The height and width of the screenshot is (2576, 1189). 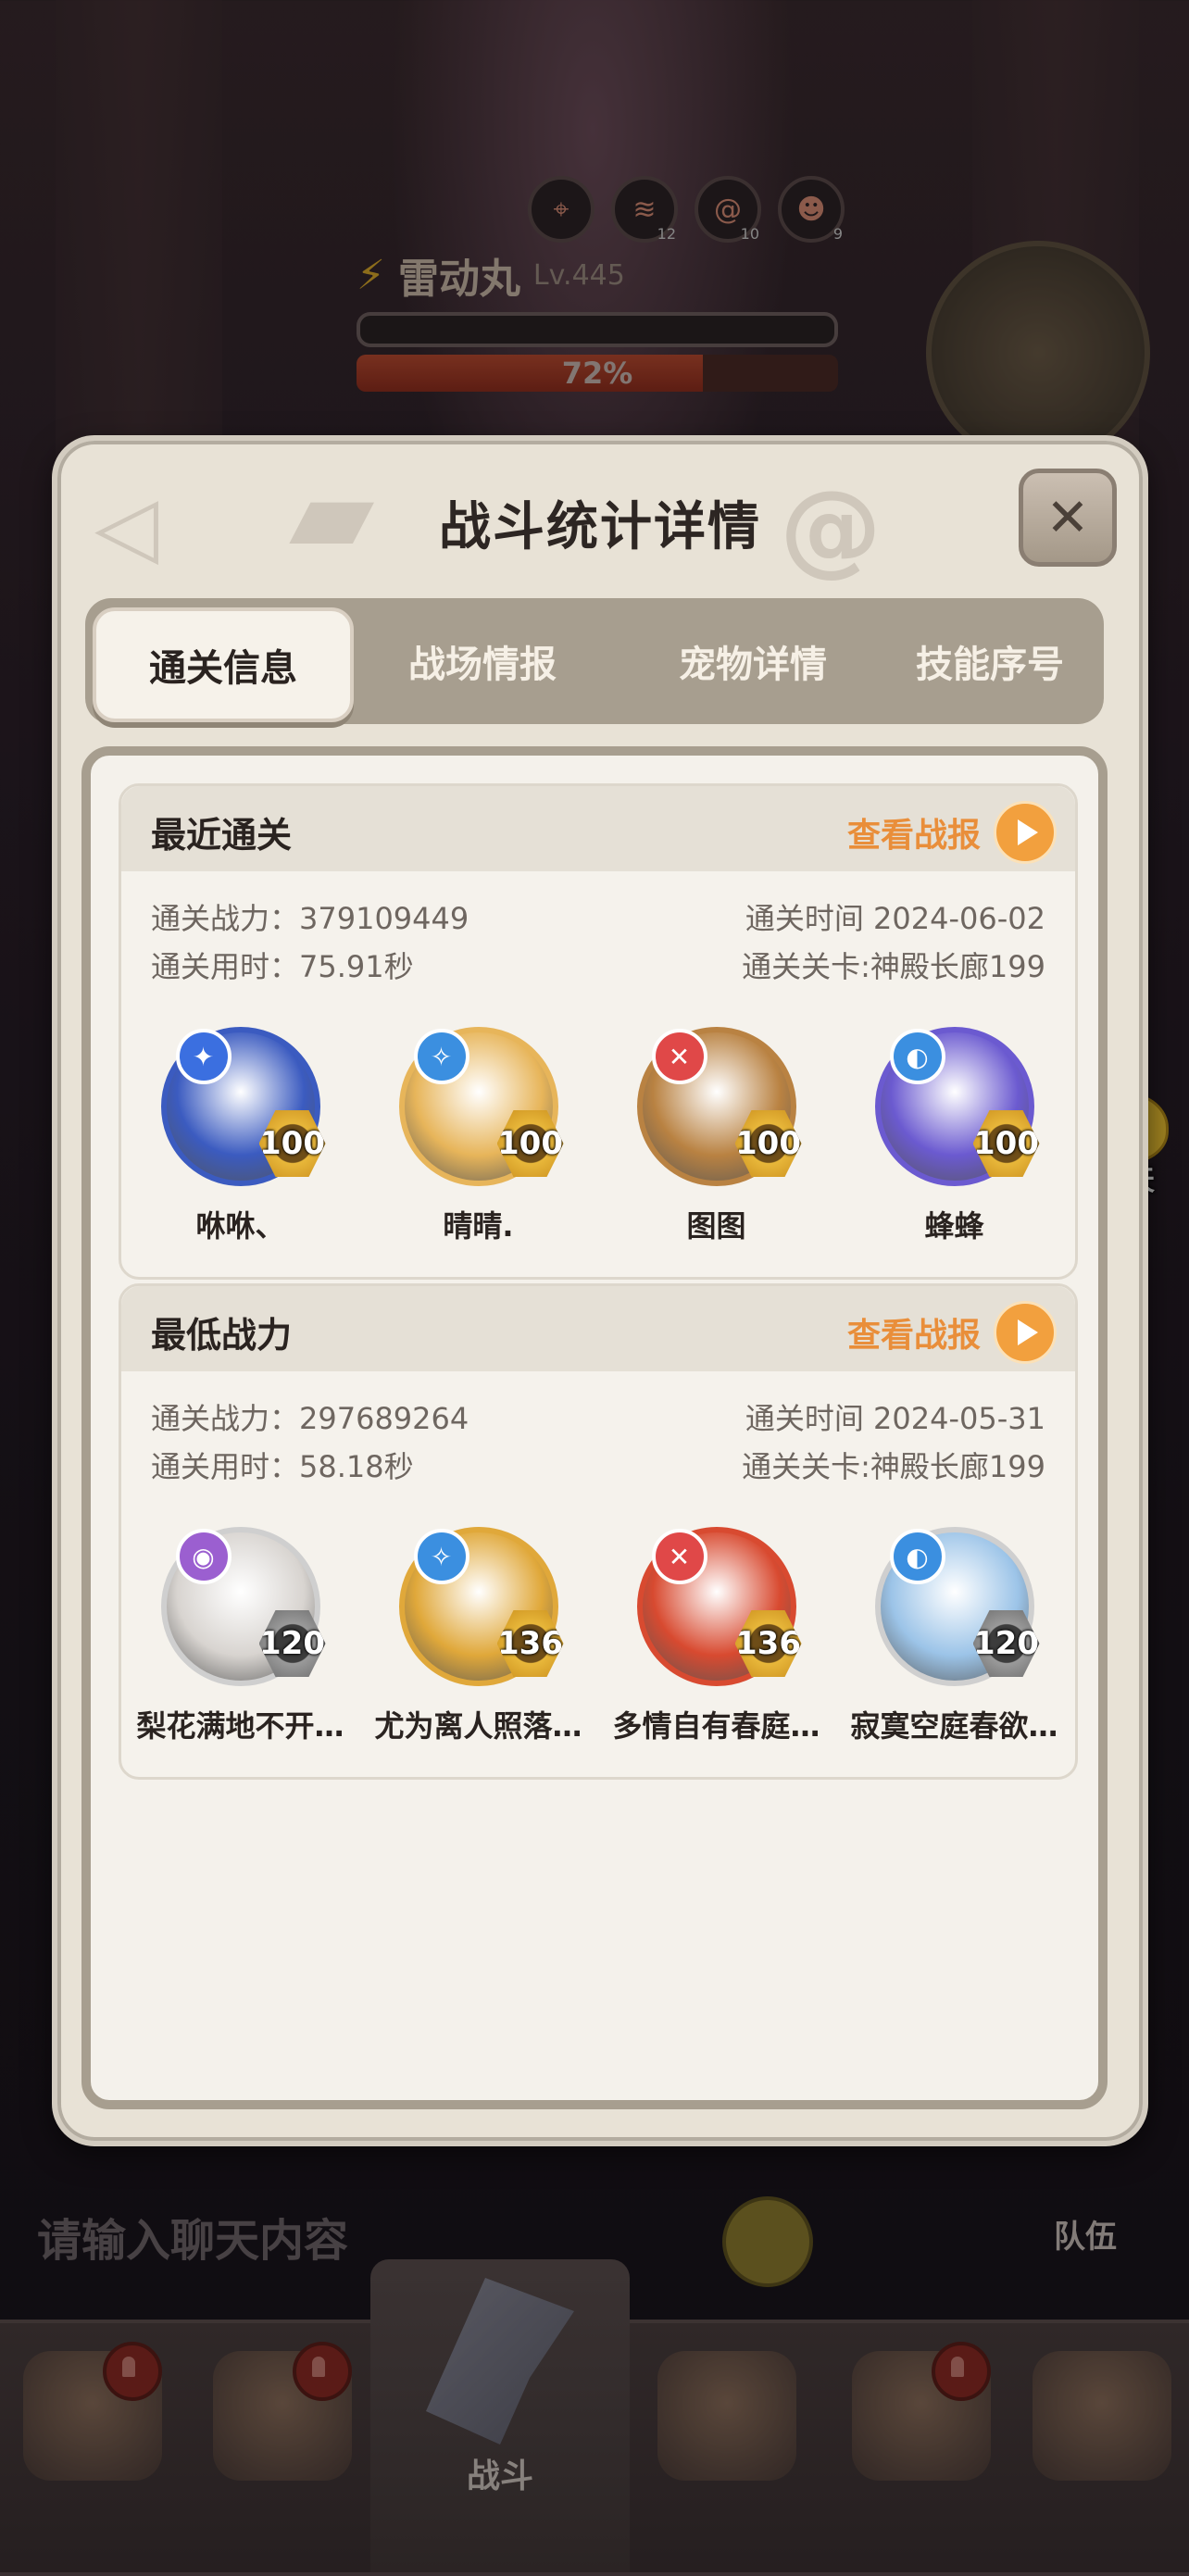 What do you see at coordinates (598, 829) in the screenshot?
I see `section-header: 最近通关 查看战报` at bounding box center [598, 829].